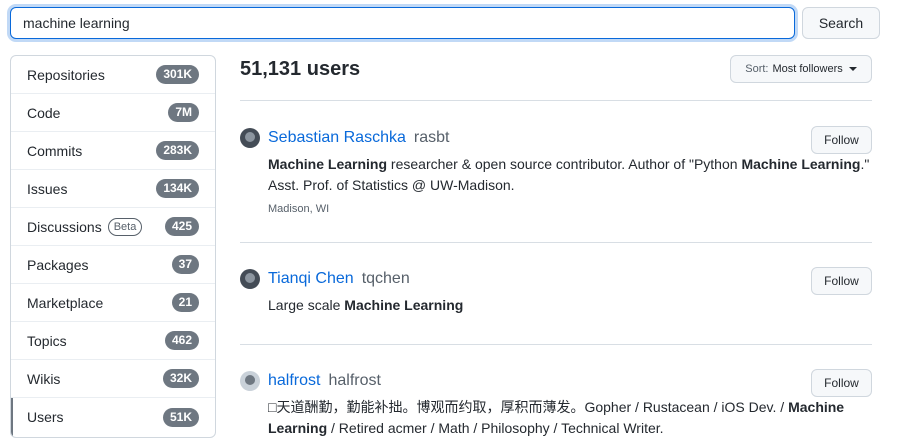 This screenshot has height=441, width=899. Describe the element at coordinates (354, 380) in the screenshot. I see `user-login: halfrost` at that location.